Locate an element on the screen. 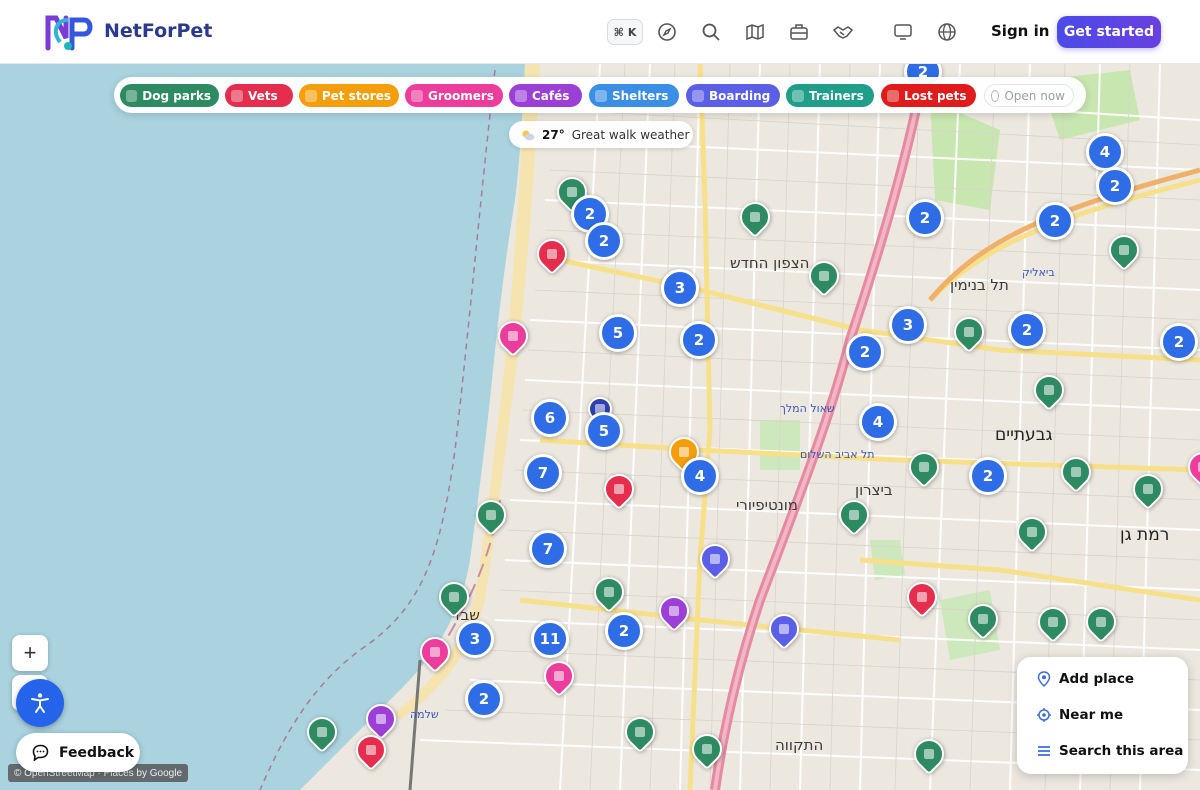  crosshair-icon is located at coordinates (1044, 715).